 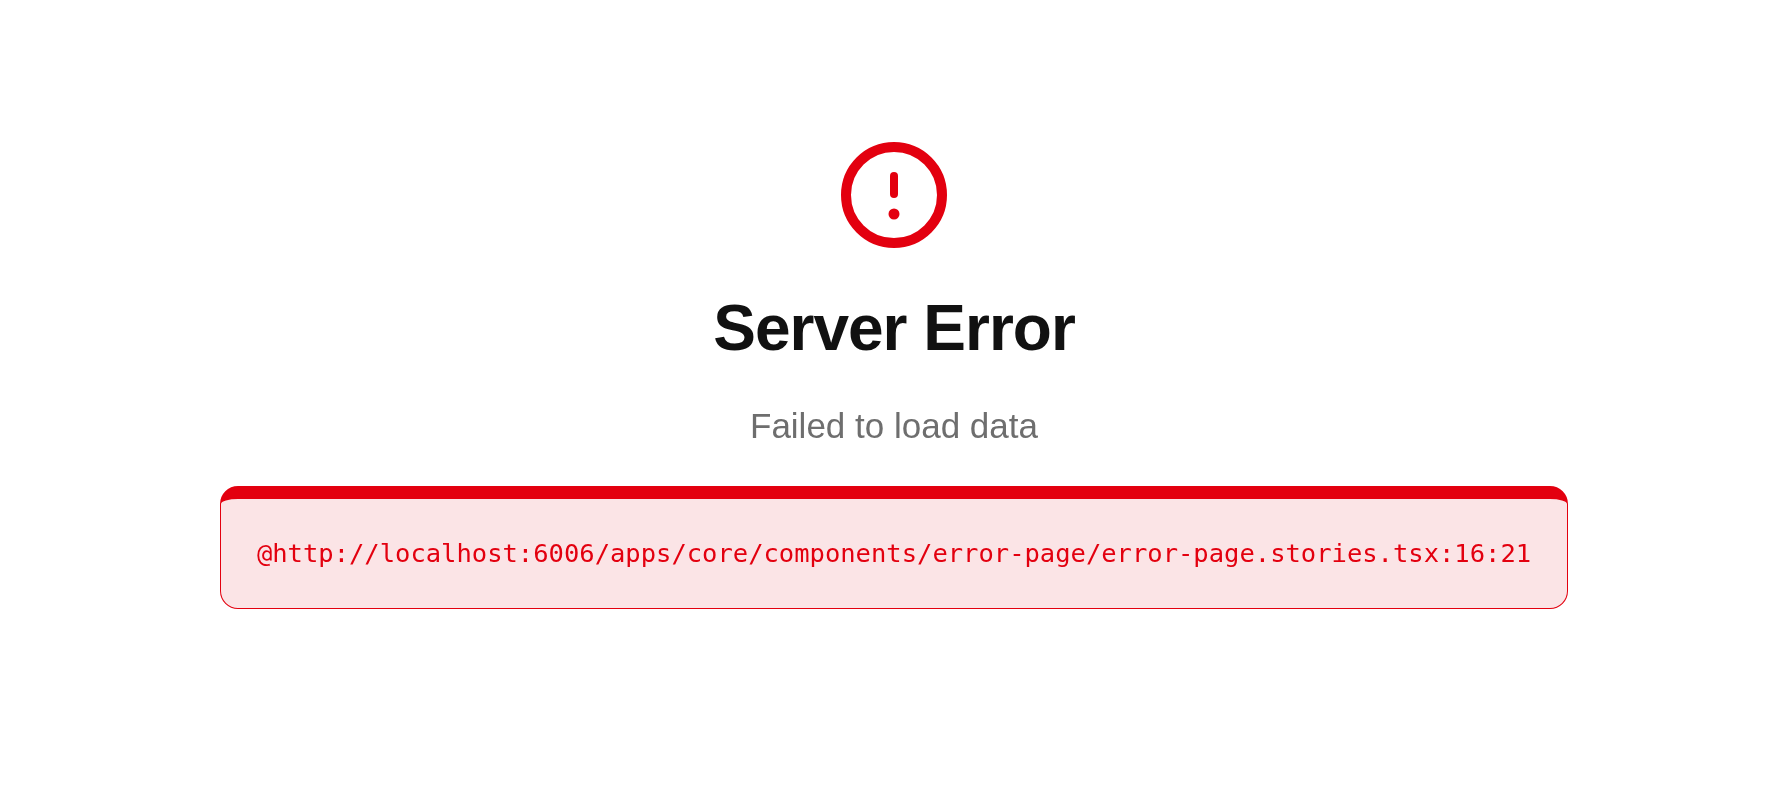 What do you see at coordinates (894, 328) in the screenshot?
I see `error-title: Server Error` at bounding box center [894, 328].